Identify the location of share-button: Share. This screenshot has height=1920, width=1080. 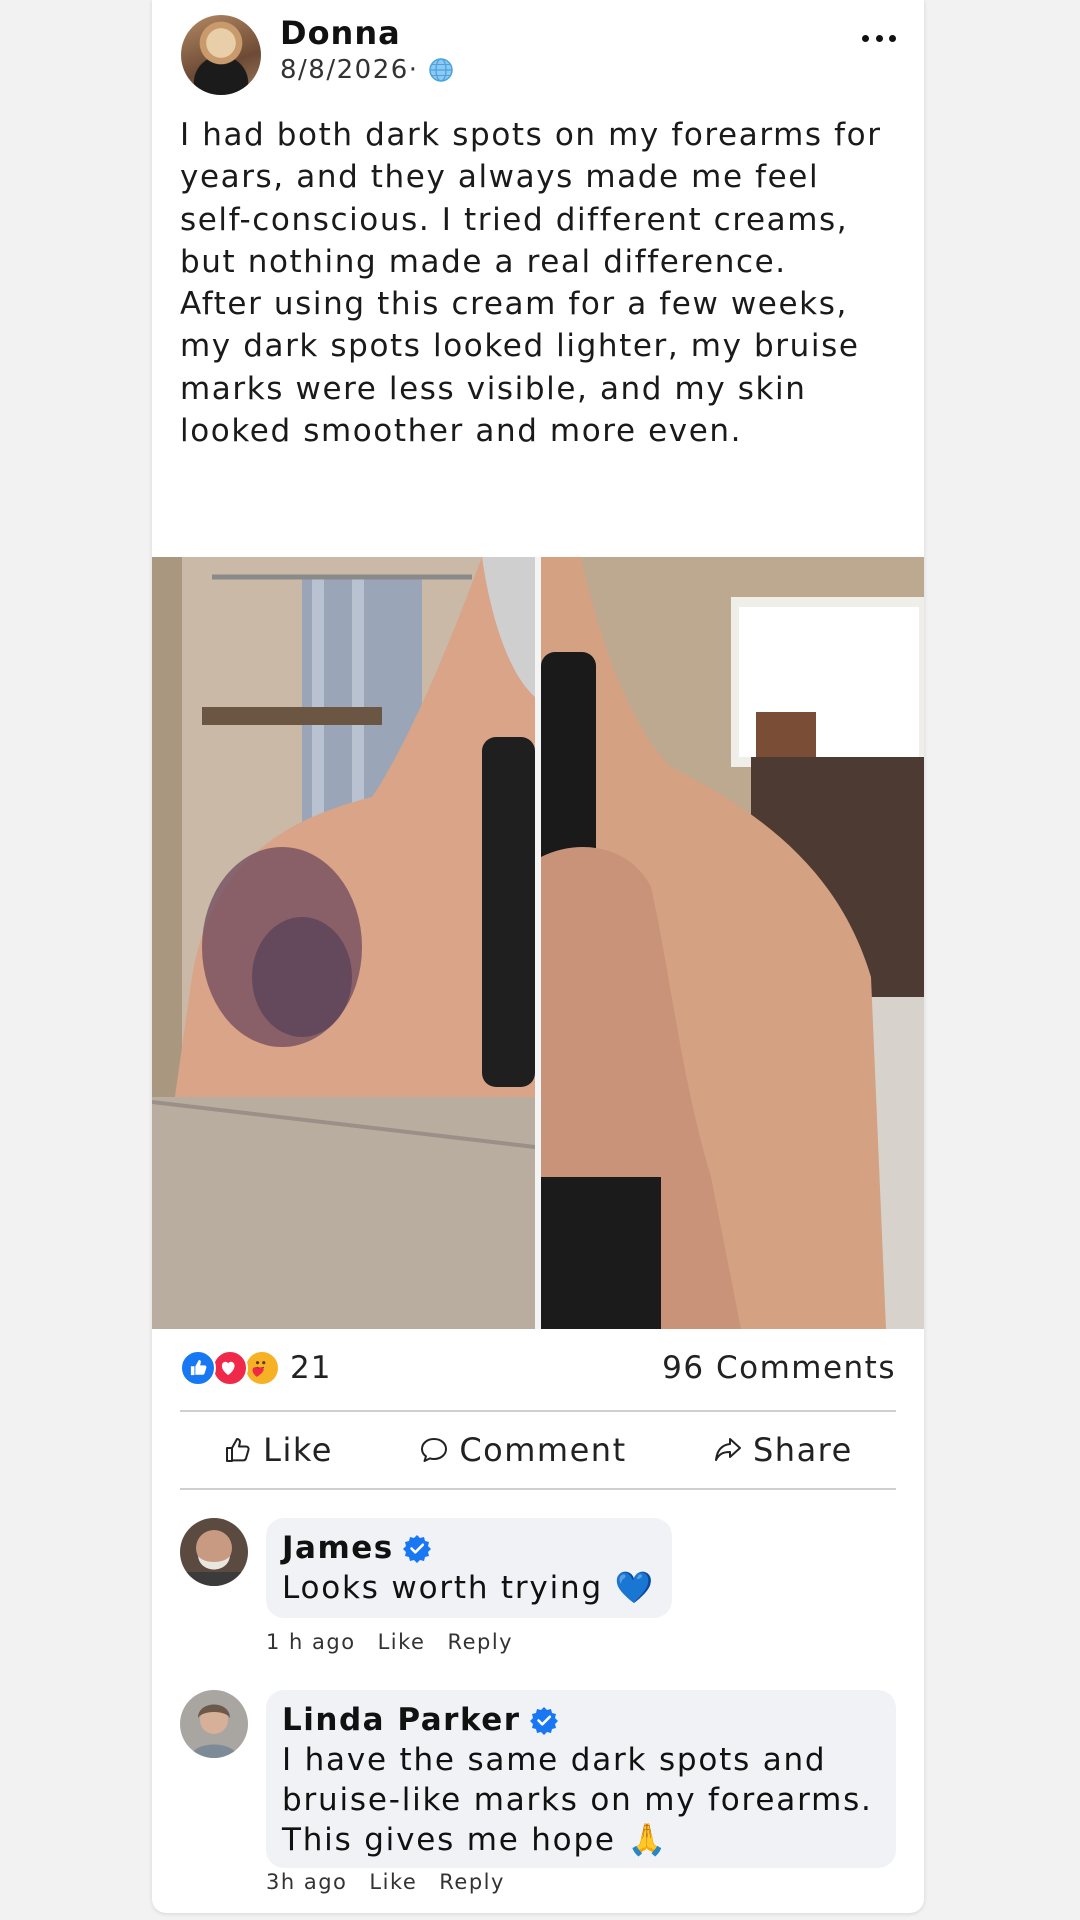
(783, 1450).